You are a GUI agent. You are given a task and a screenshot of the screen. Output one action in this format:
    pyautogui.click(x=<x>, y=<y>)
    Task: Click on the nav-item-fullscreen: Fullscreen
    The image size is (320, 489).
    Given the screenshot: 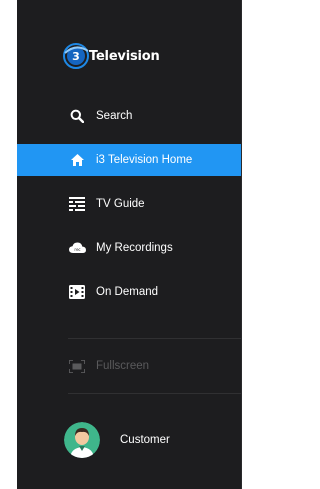 What is the action you would take?
    pyautogui.click(x=129, y=366)
    